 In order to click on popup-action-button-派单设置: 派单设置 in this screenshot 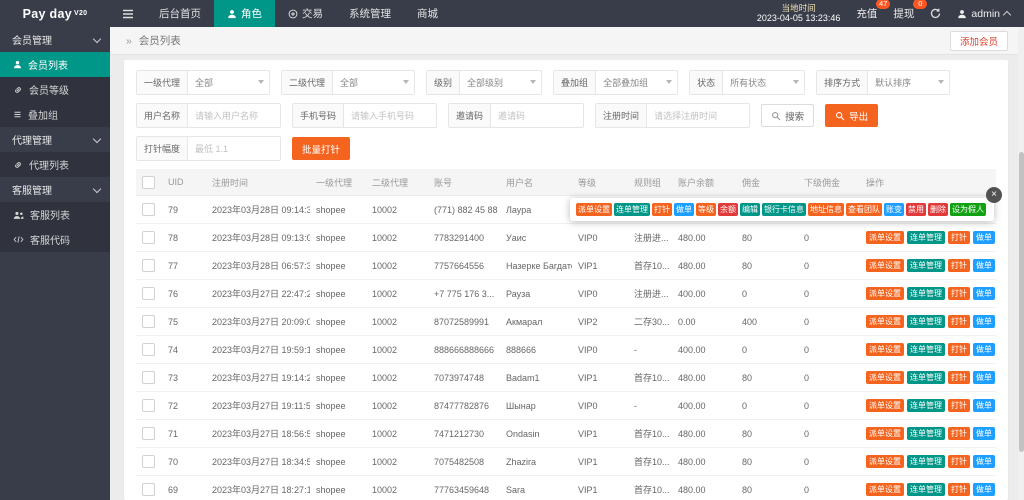, I will do `click(594, 209)`.